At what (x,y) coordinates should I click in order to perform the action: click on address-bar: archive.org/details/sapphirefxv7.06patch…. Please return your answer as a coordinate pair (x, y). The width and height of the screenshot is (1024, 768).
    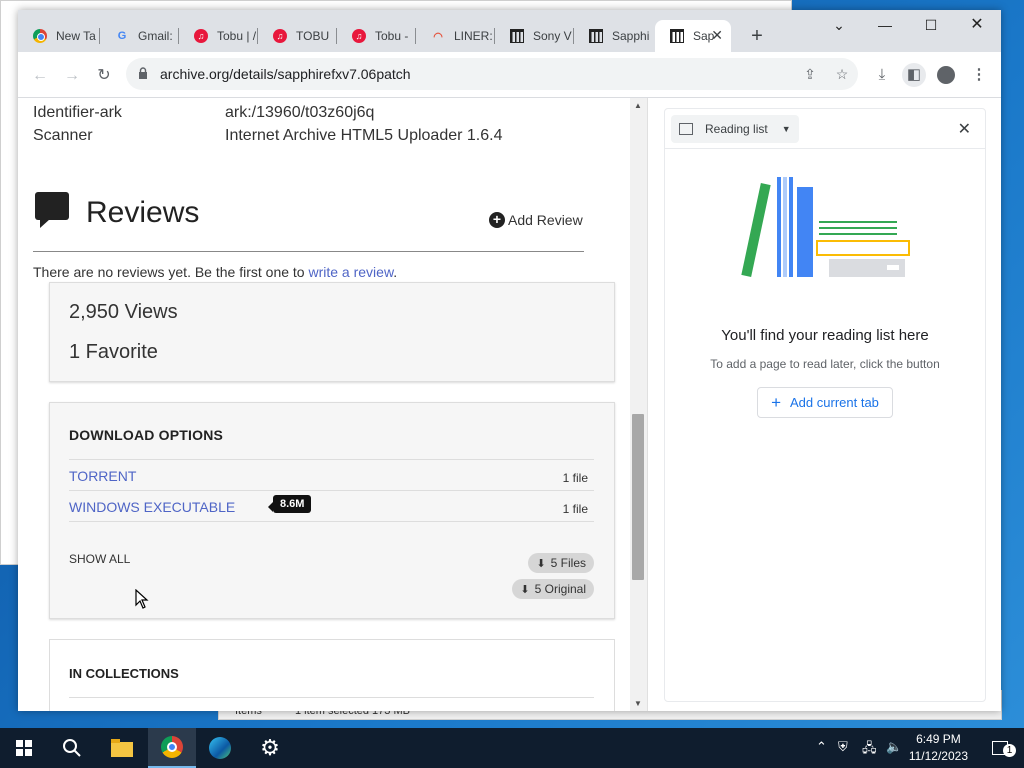
    Looking at the image, I should click on (492, 74).